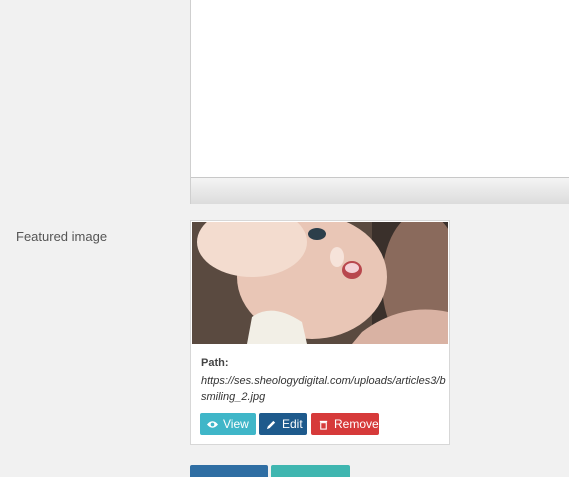 The image size is (569, 477). I want to click on featured-image-label: Featured image, so click(62, 236).